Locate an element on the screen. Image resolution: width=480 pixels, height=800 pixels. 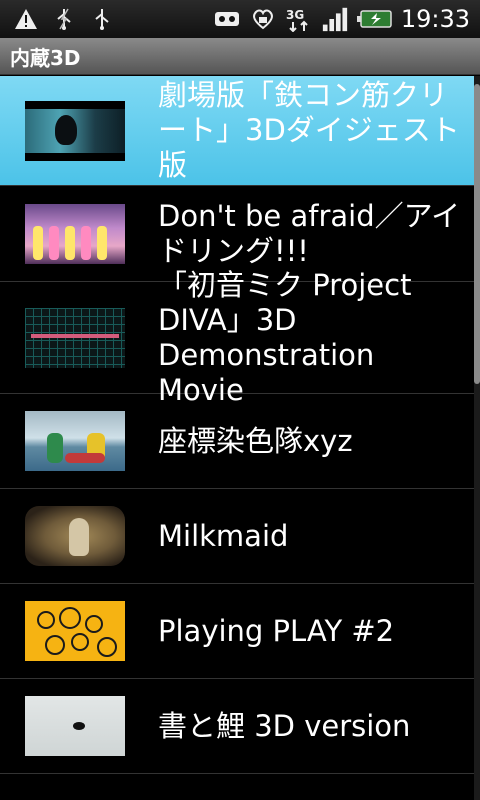
list-item: 座標染色隊xyz is located at coordinates (237, 441).